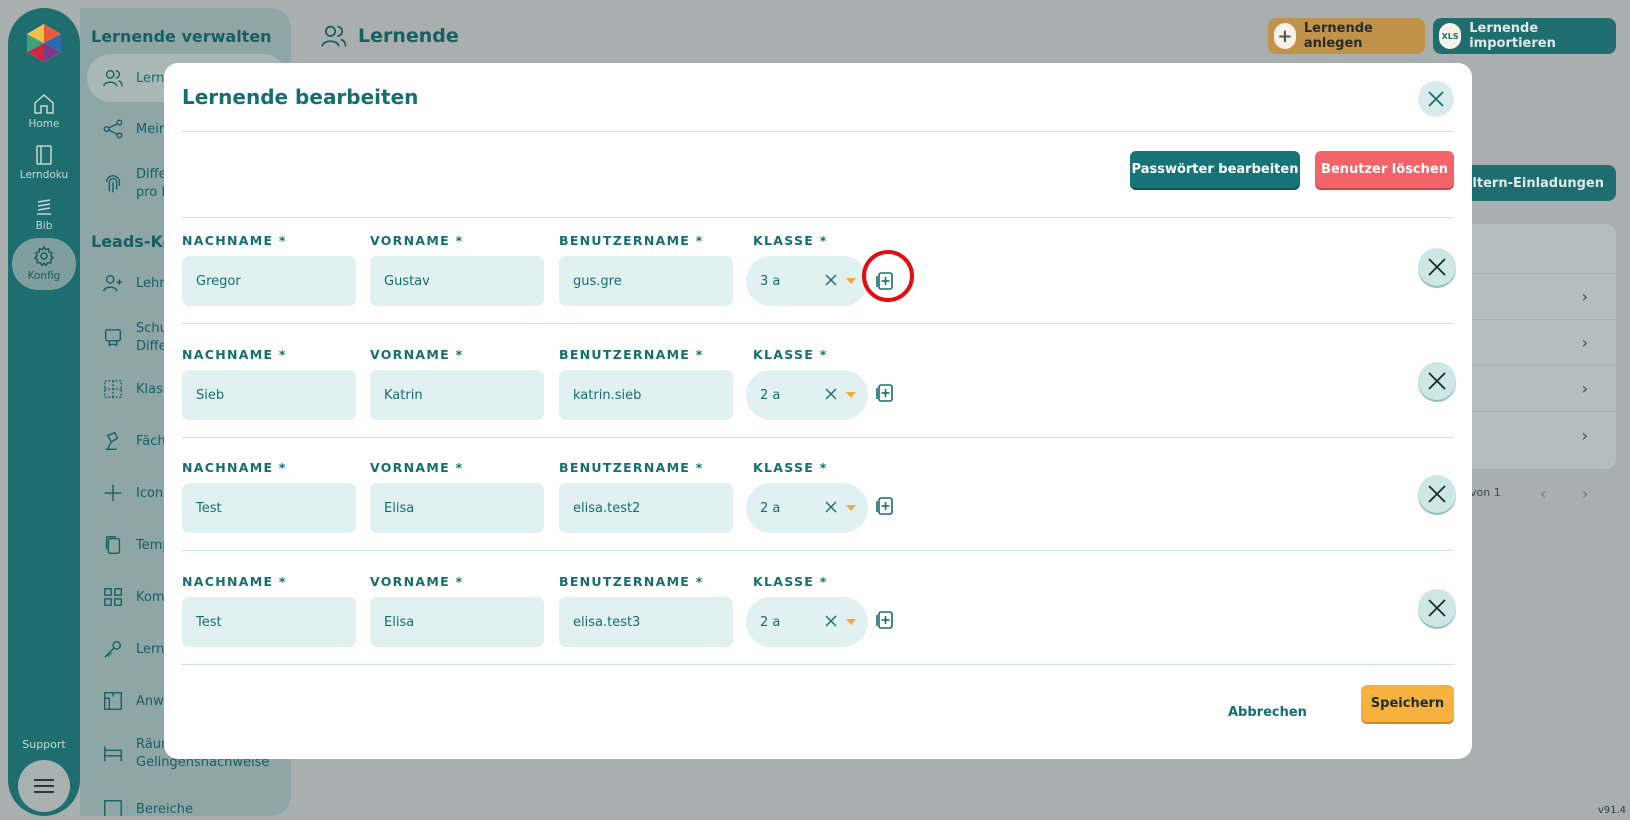  Describe the element at coordinates (646, 508) in the screenshot. I see `username-input: elisa.test2` at that location.